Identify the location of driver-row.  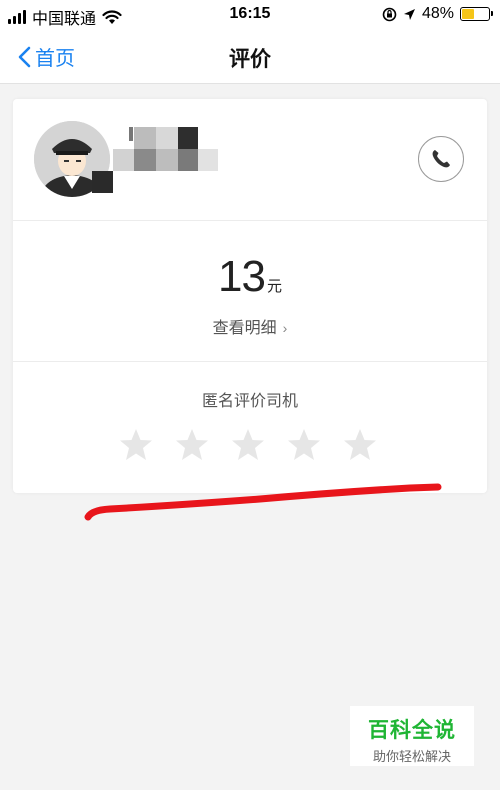
(250, 160).